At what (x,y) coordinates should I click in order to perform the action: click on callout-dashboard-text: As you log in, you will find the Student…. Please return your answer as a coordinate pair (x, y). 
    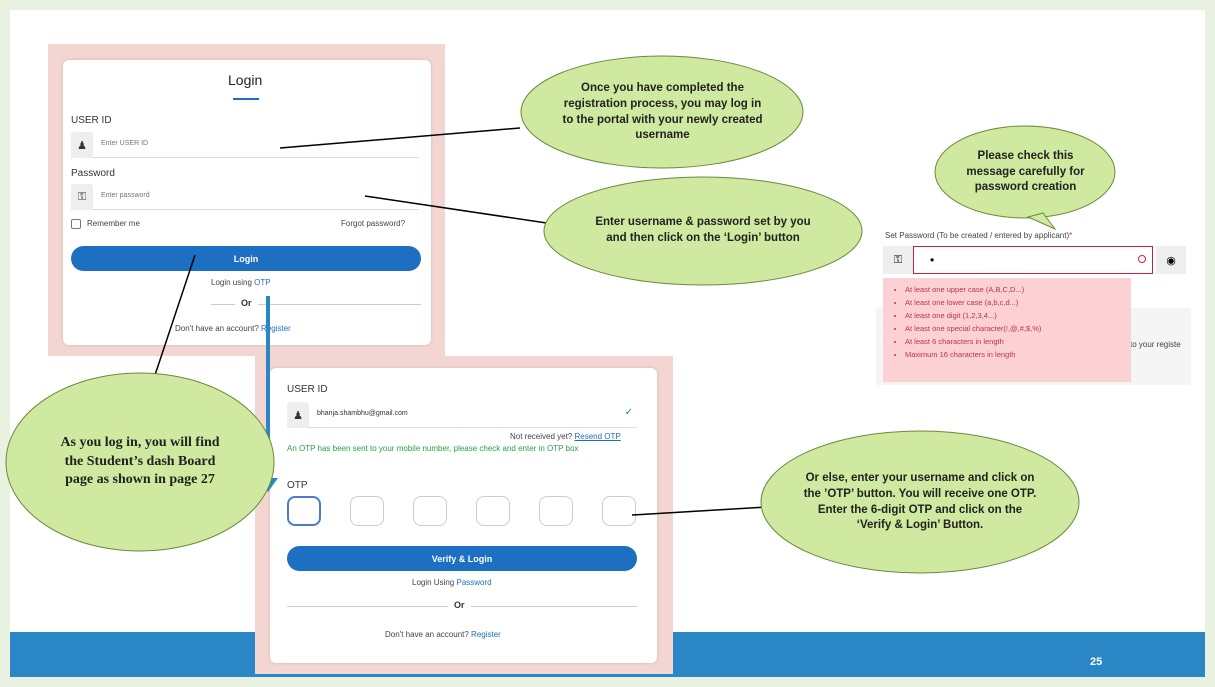
    Looking at the image, I should click on (140, 461).